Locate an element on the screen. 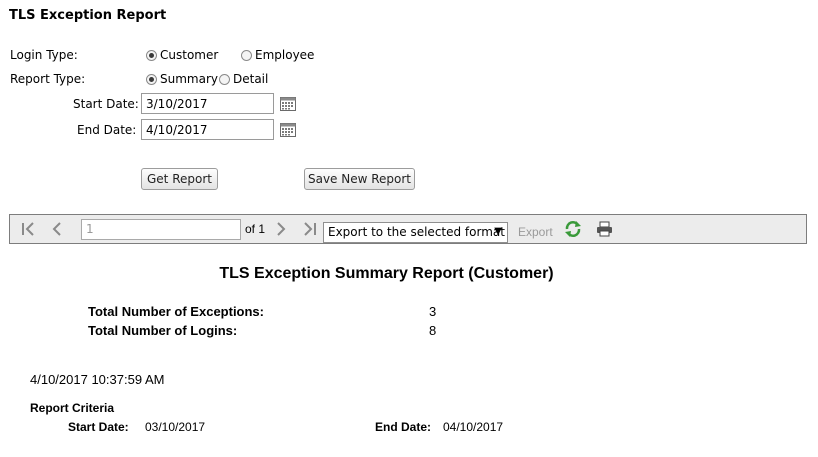  end-date-label: End Date: is located at coordinates (107, 130).